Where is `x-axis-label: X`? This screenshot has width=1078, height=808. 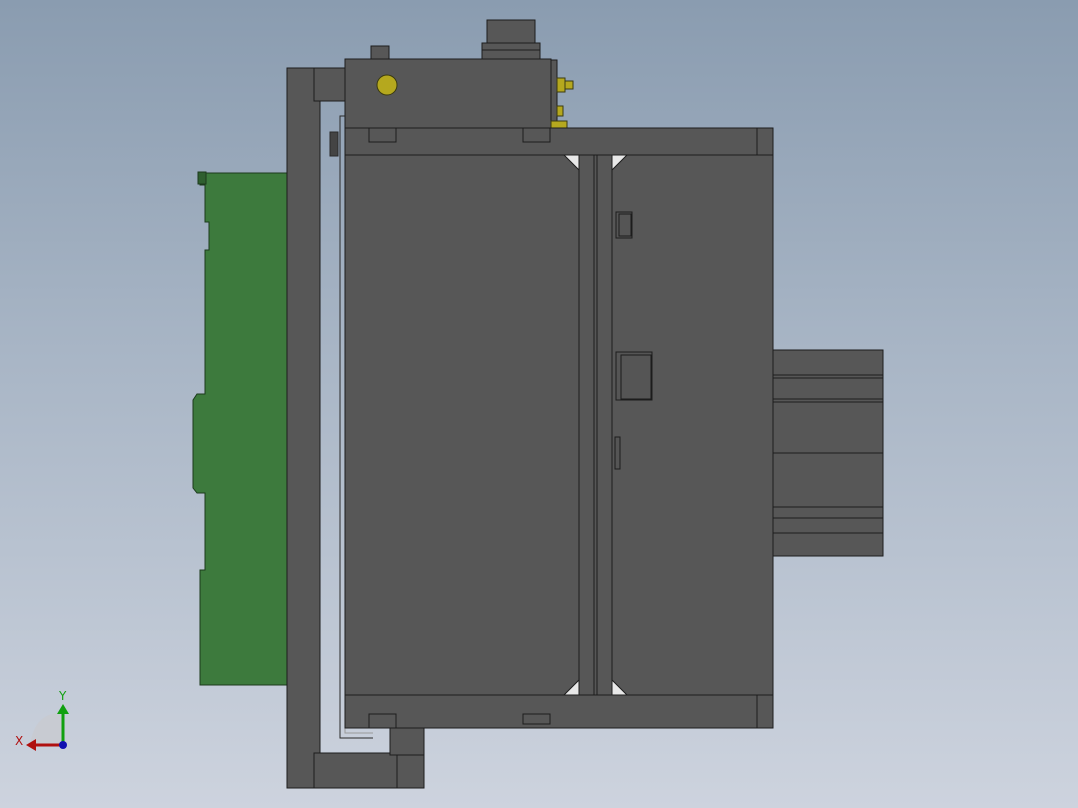
x-axis-label: X is located at coordinates (19, 741).